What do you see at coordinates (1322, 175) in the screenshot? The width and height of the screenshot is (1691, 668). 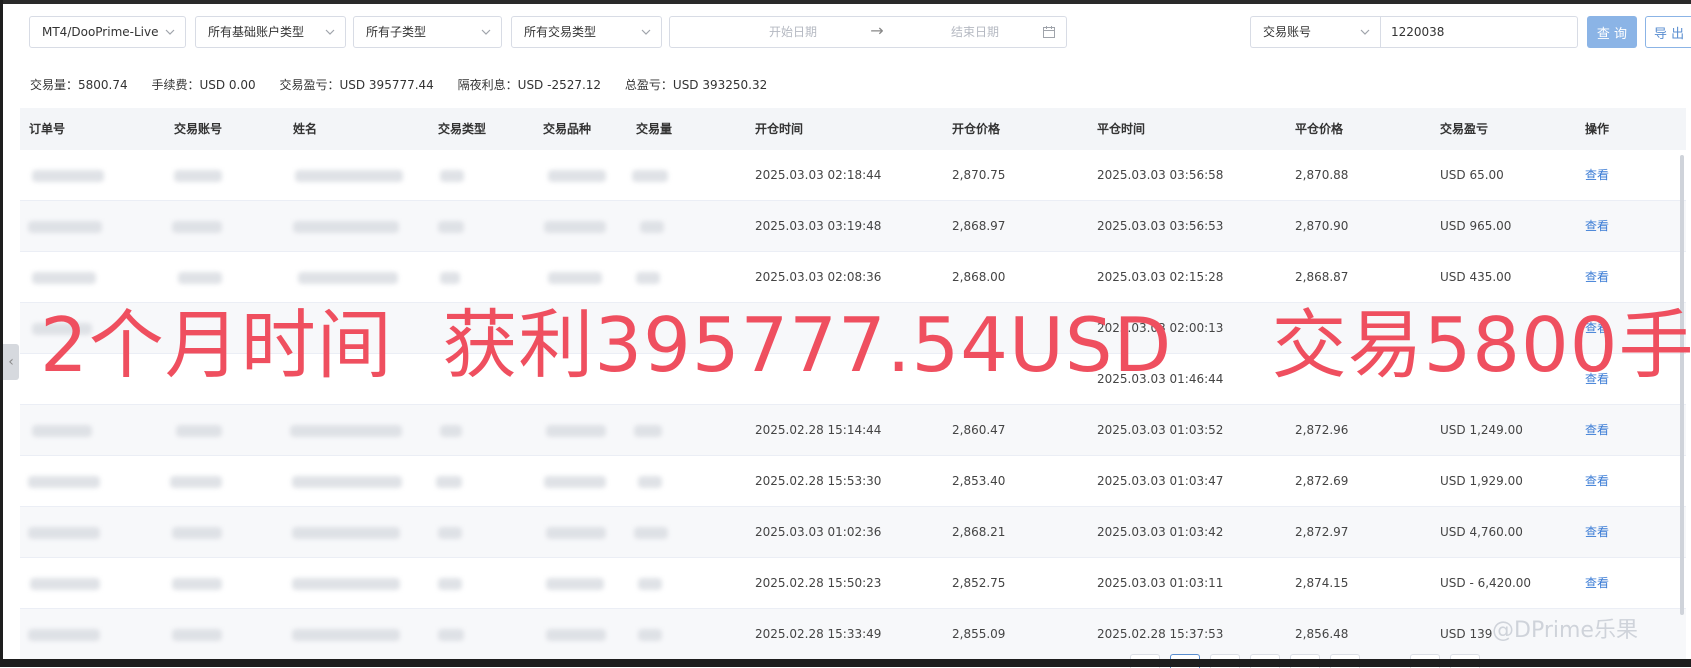 I see `close-price: 2,870.88` at bounding box center [1322, 175].